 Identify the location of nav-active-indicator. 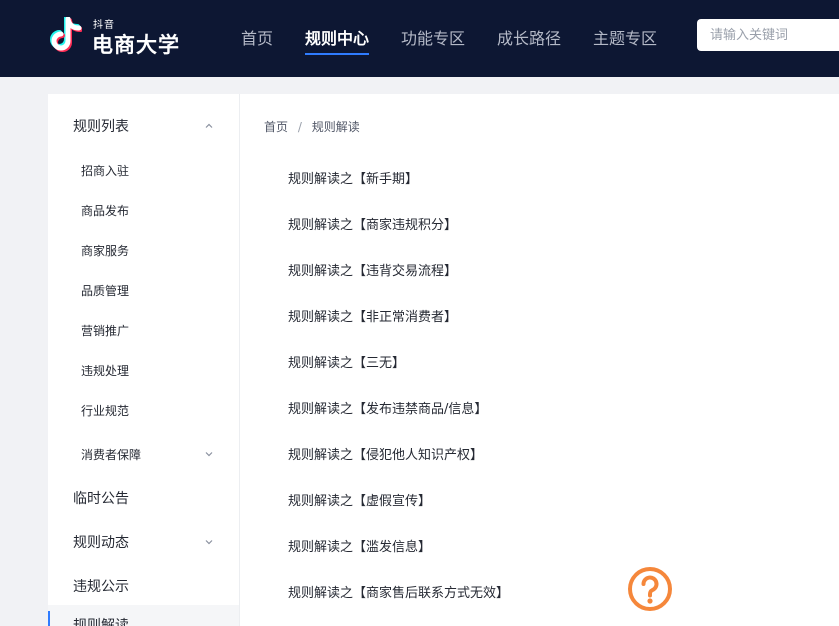
(337, 54).